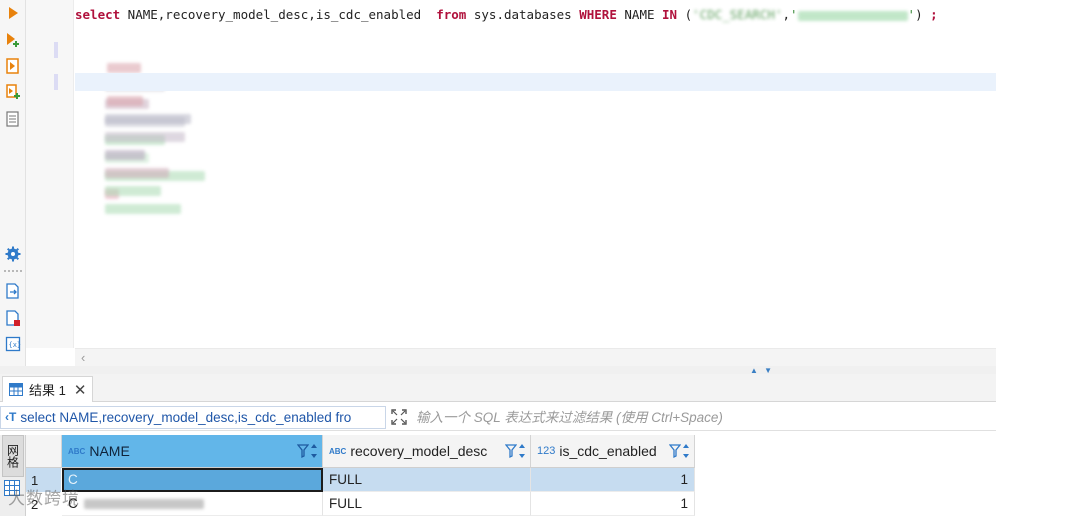 The width and height of the screenshot is (1080, 516). What do you see at coordinates (13, 291) in the screenshot?
I see `load-script-icon` at bounding box center [13, 291].